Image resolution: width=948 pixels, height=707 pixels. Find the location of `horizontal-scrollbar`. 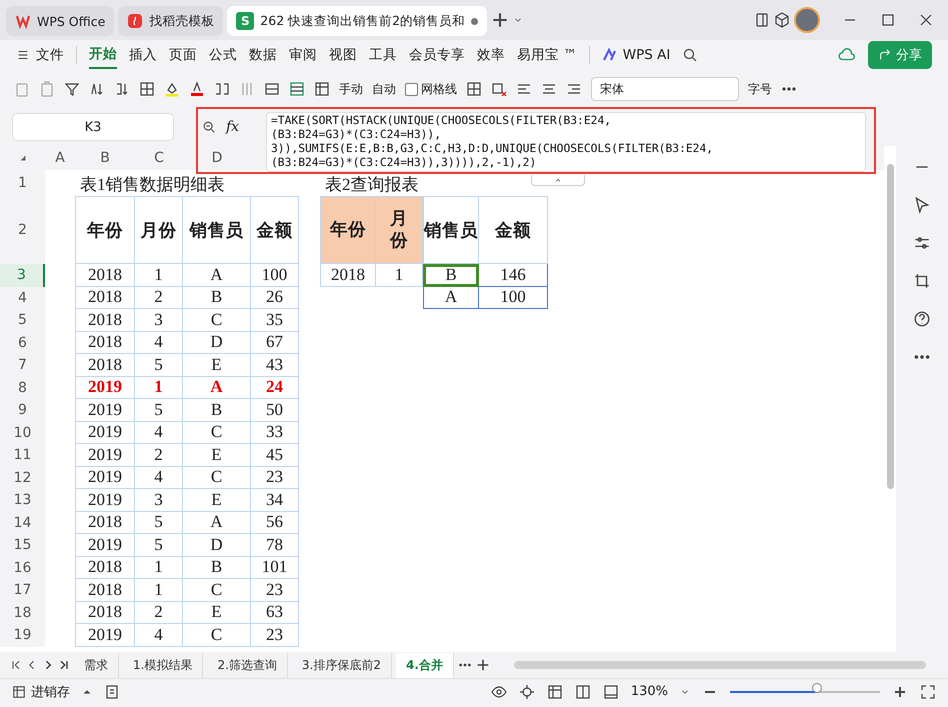

horizontal-scrollbar is located at coordinates (720, 665).